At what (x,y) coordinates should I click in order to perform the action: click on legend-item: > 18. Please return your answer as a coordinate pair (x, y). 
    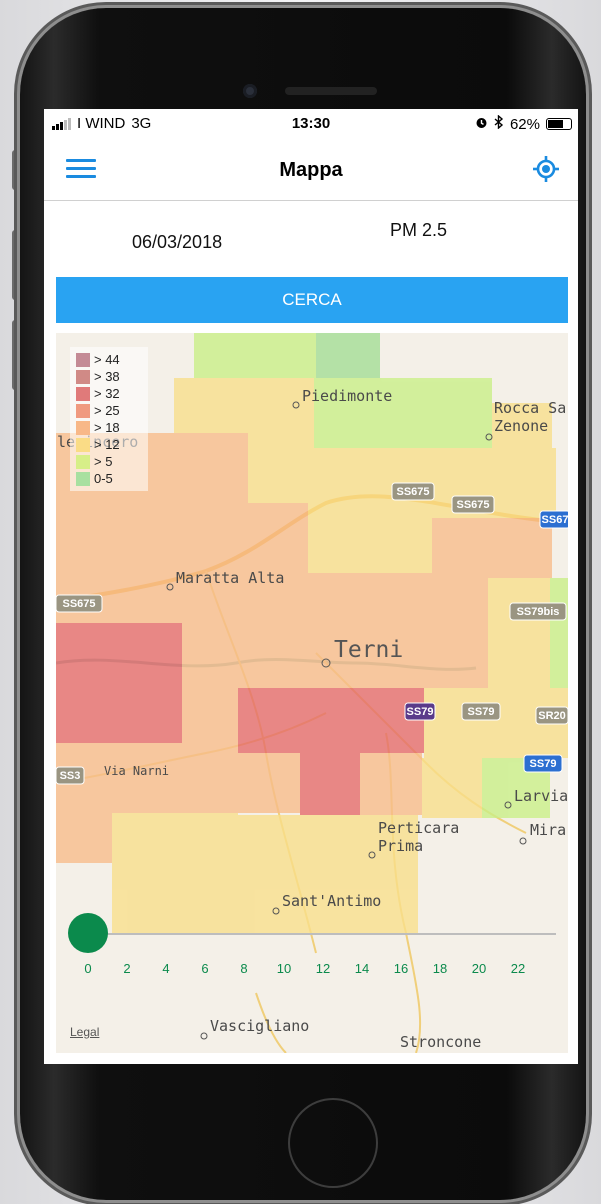
    Looking at the image, I should click on (109, 427).